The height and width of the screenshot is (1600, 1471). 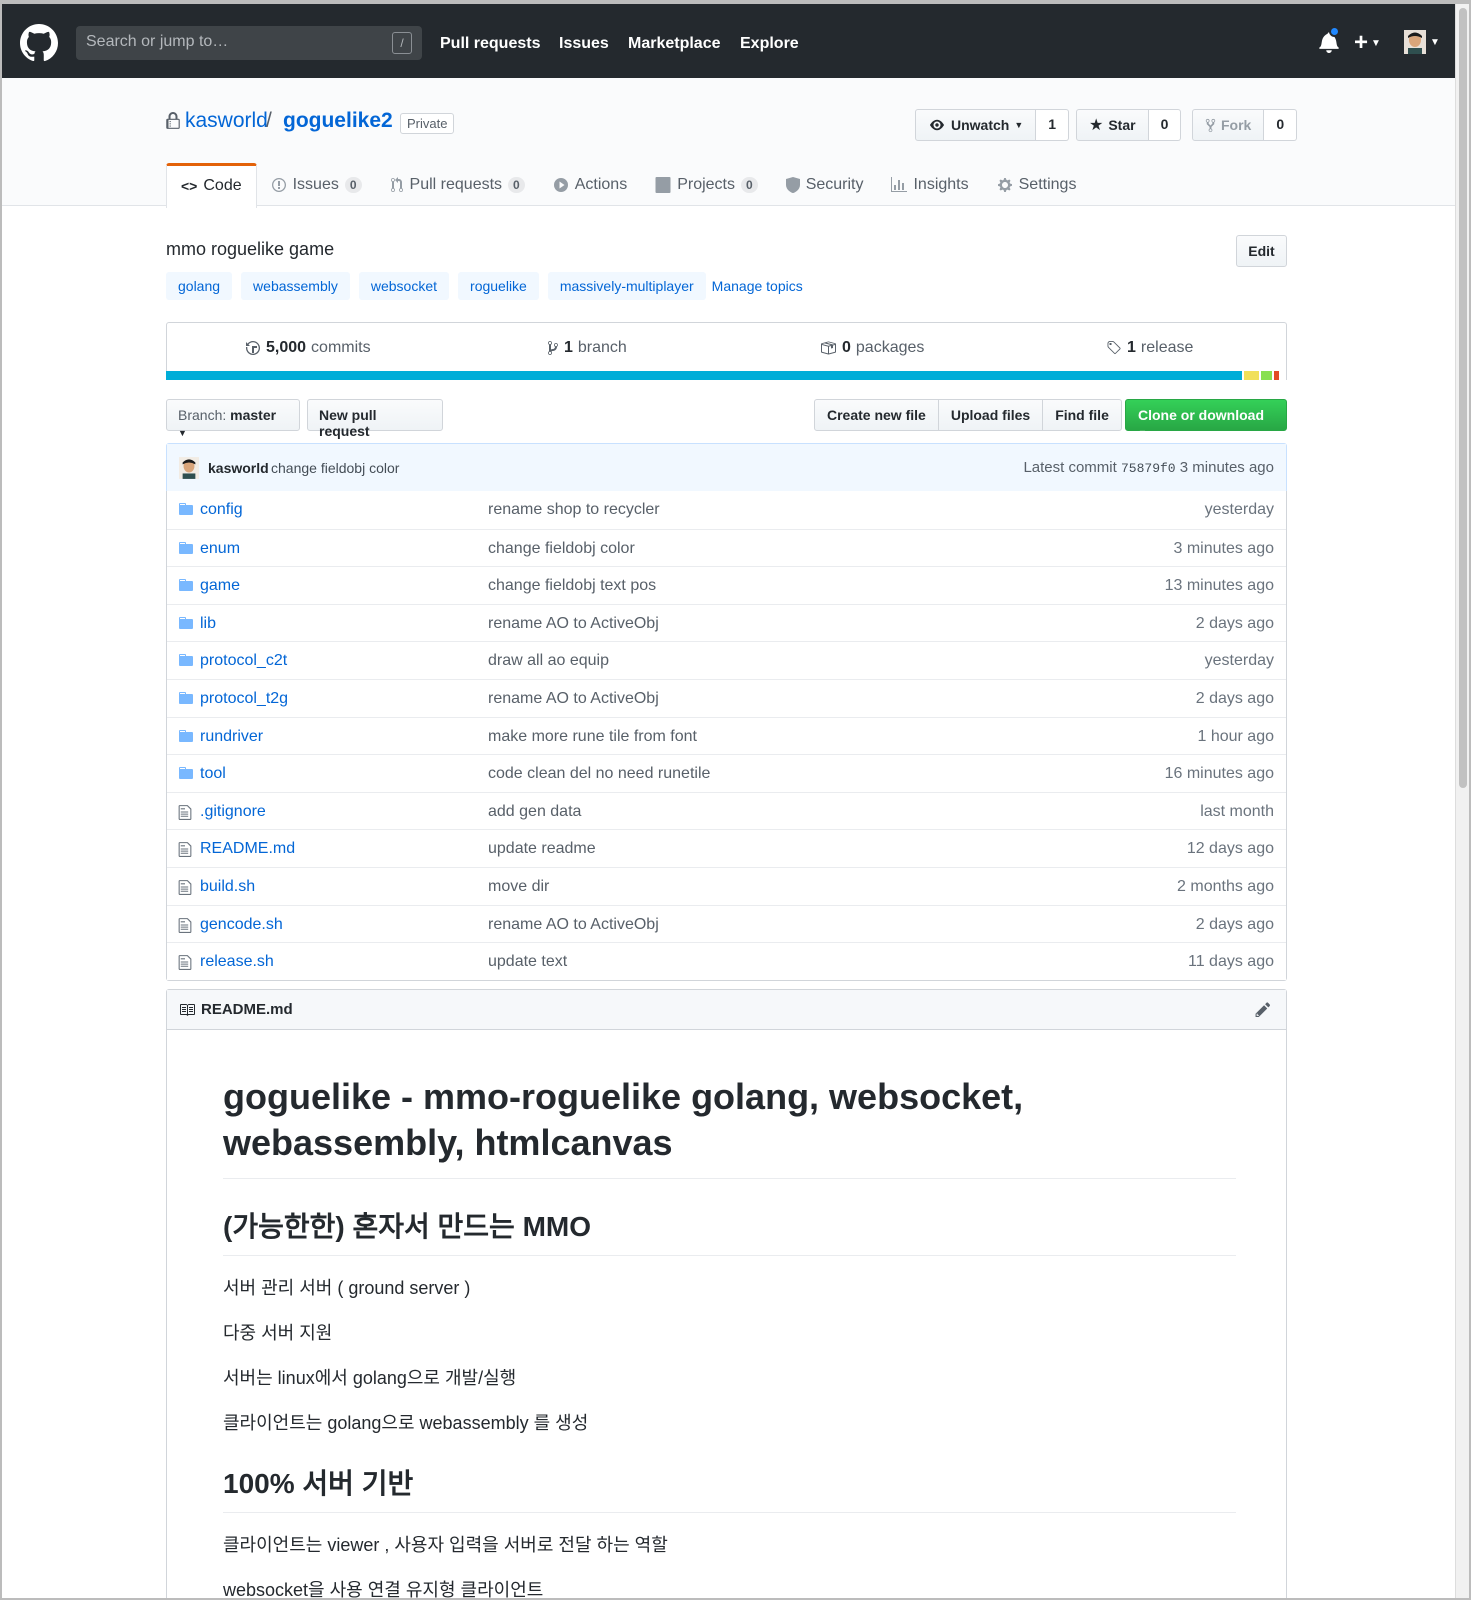 What do you see at coordinates (757, 286) in the screenshot?
I see `manage-topics-link: Manage topics` at bounding box center [757, 286].